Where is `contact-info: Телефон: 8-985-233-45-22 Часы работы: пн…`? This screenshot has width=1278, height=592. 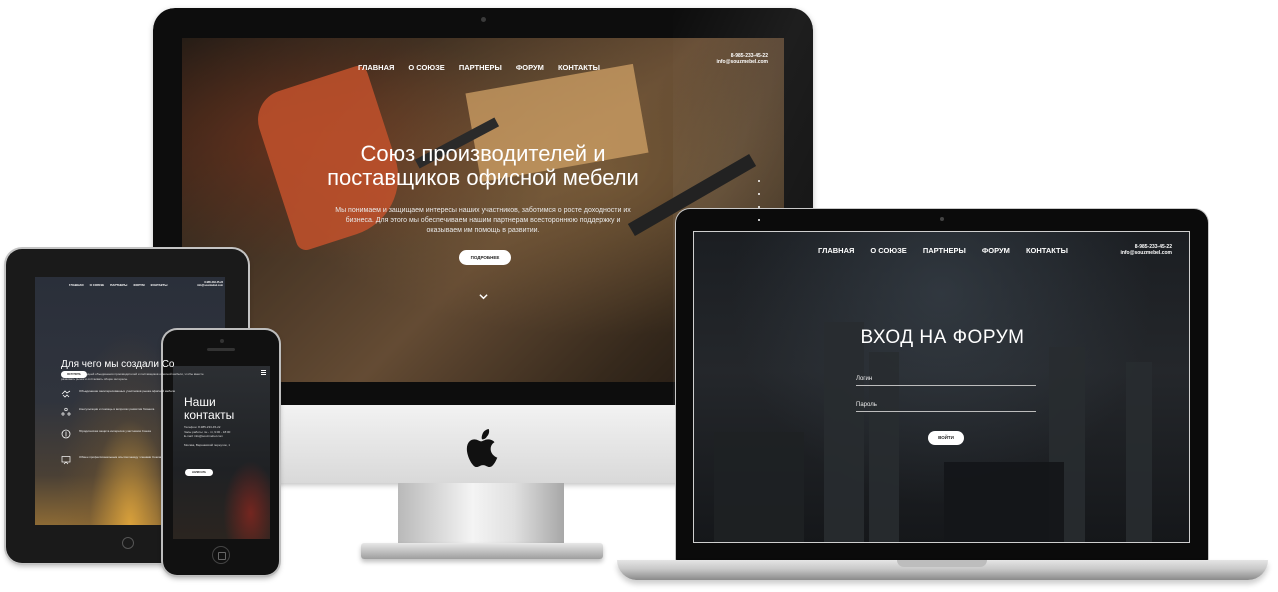
contact-info: Телефон: 8-985-233-45-22 Часы работы: пн… is located at coordinates (225, 436).